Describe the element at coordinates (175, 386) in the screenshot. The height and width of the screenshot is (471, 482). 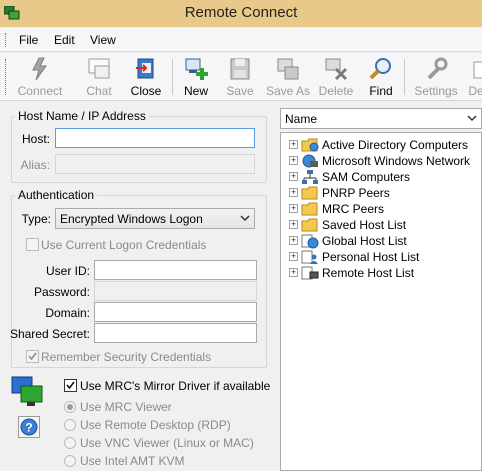
I see `mirror-driver-label: Use MRC's Mirror Driver if available` at that location.